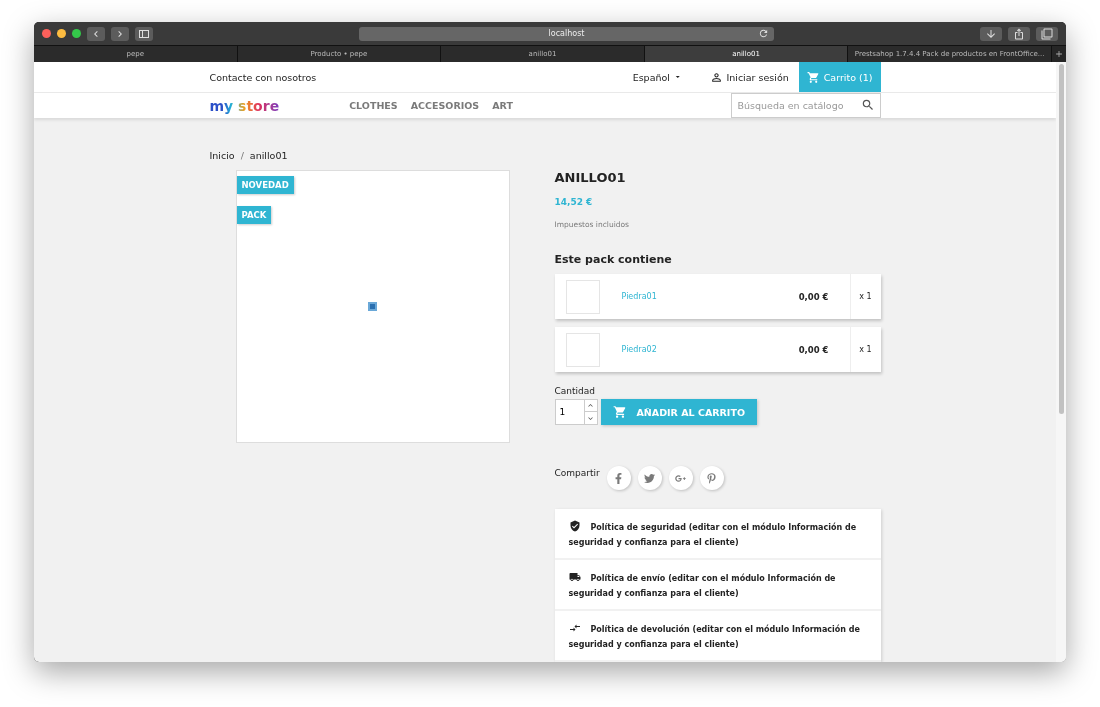  What do you see at coordinates (575, 391) in the screenshot?
I see `quantity-label: Cantidad` at bounding box center [575, 391].